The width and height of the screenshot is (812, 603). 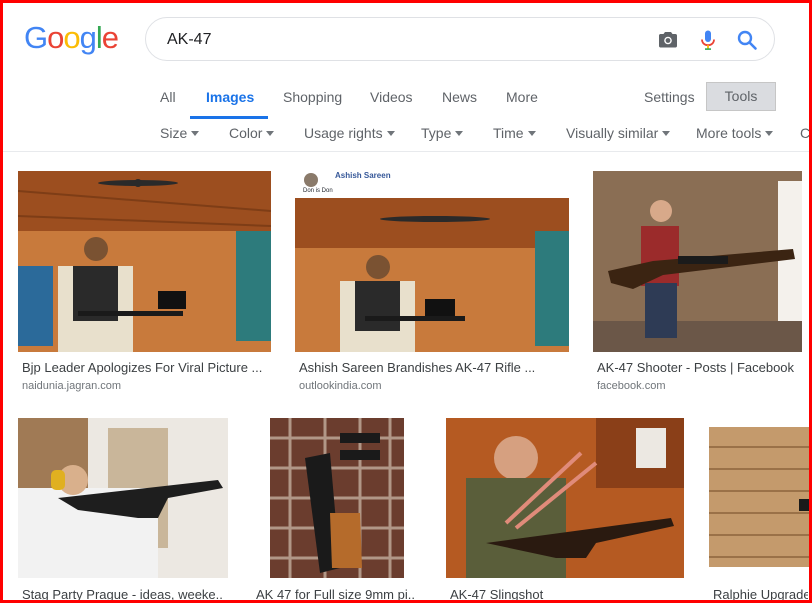 What do you see at coordinates (229, 117) in the screenshot?
I see `active-tab-indicator` at bounding box center [229, 117].